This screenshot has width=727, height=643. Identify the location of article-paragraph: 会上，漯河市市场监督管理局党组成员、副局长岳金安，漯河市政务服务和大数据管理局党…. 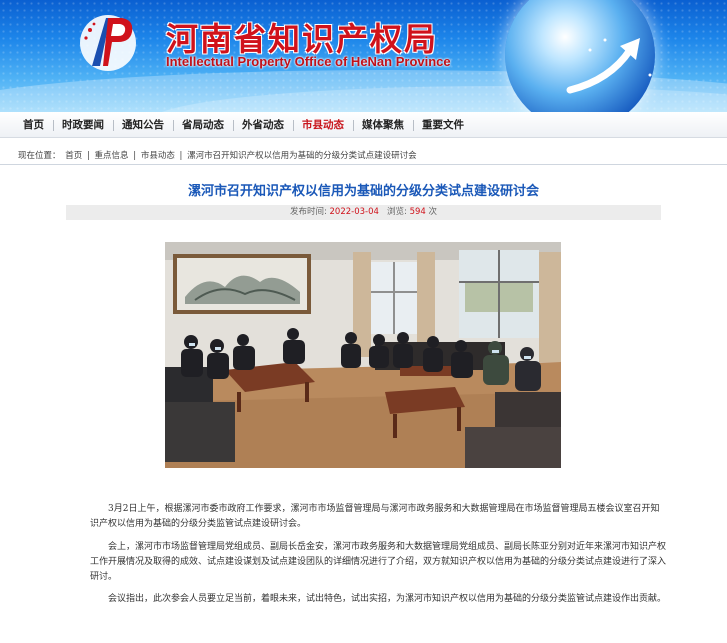
(379, 562).